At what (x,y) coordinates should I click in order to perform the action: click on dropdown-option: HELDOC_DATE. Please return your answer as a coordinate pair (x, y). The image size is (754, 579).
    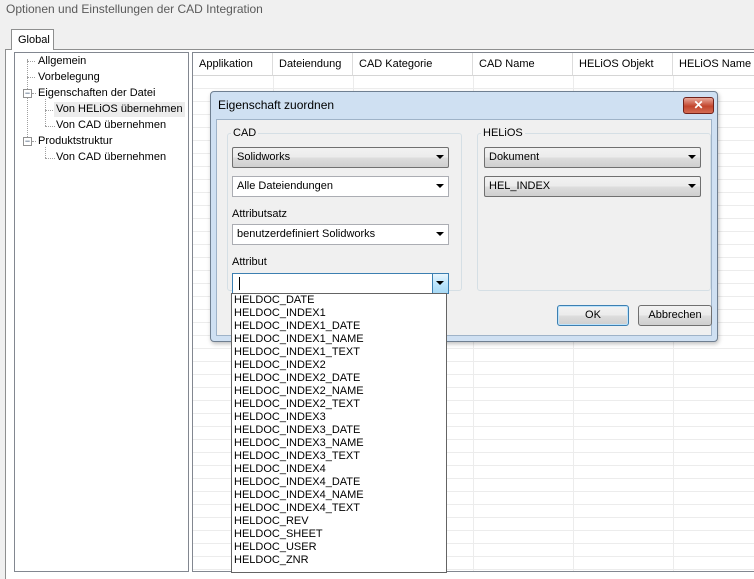
    Looking at the image, I should click on (339, 300).